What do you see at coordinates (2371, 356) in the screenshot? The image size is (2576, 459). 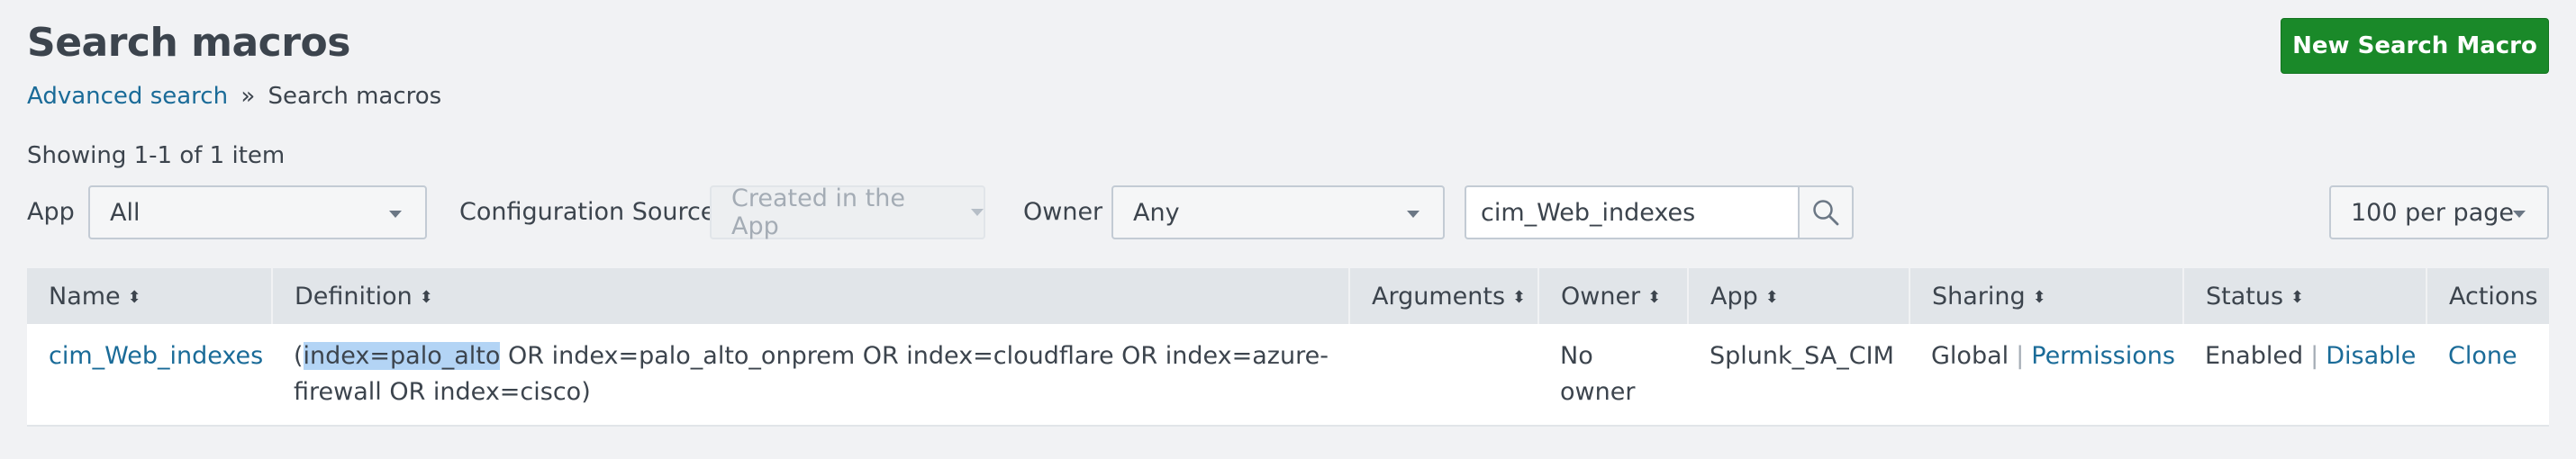 I see `disable-link: Disable` at bounding box center [2371, 356].